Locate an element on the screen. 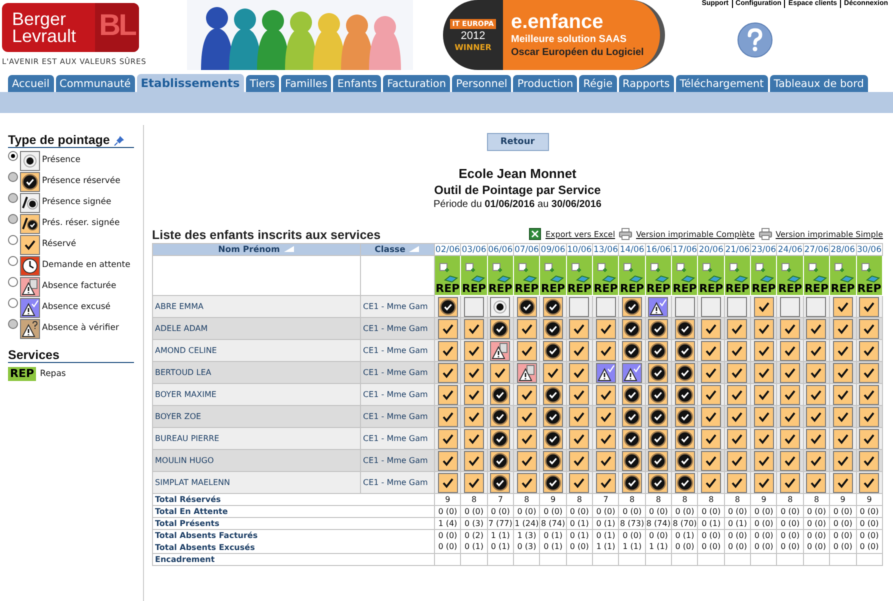  back-button: Retour is located at coordinates (517, 142).